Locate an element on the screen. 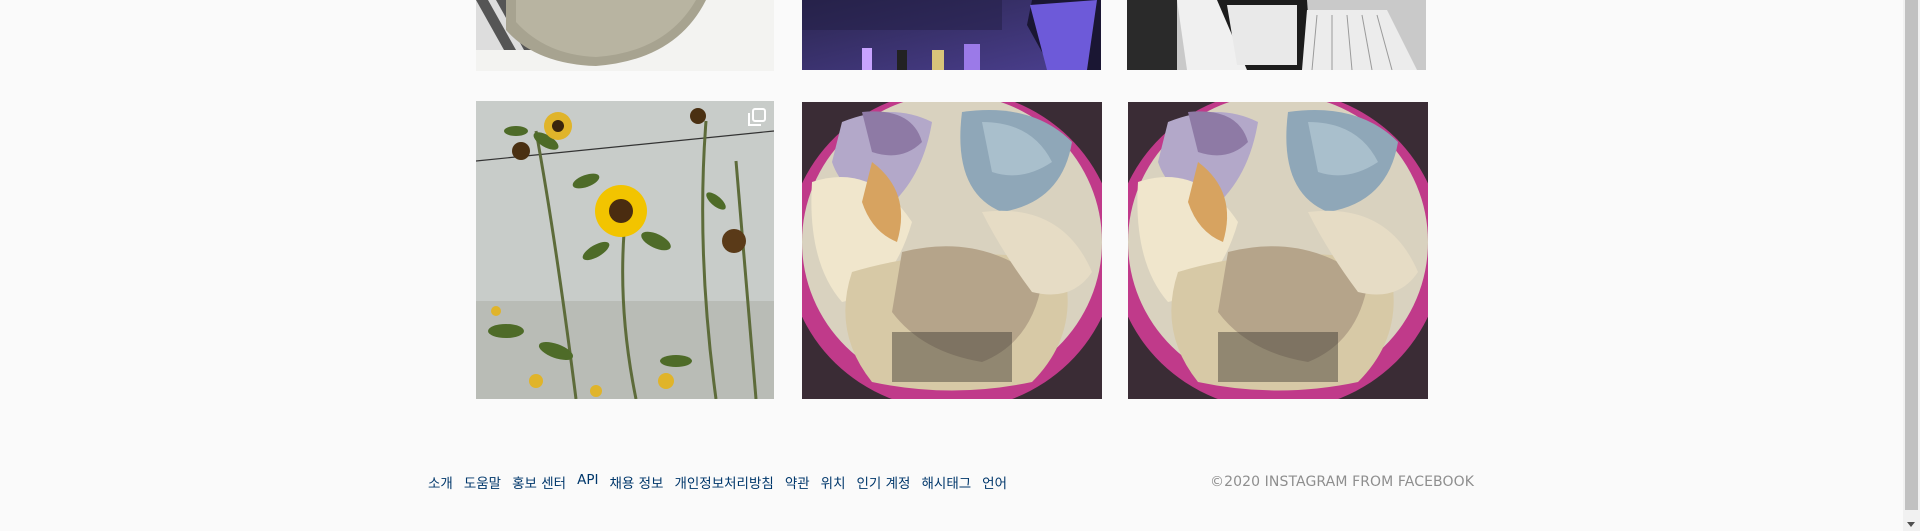  footer-link-language: 언어 is located at coordinates (994, 482).